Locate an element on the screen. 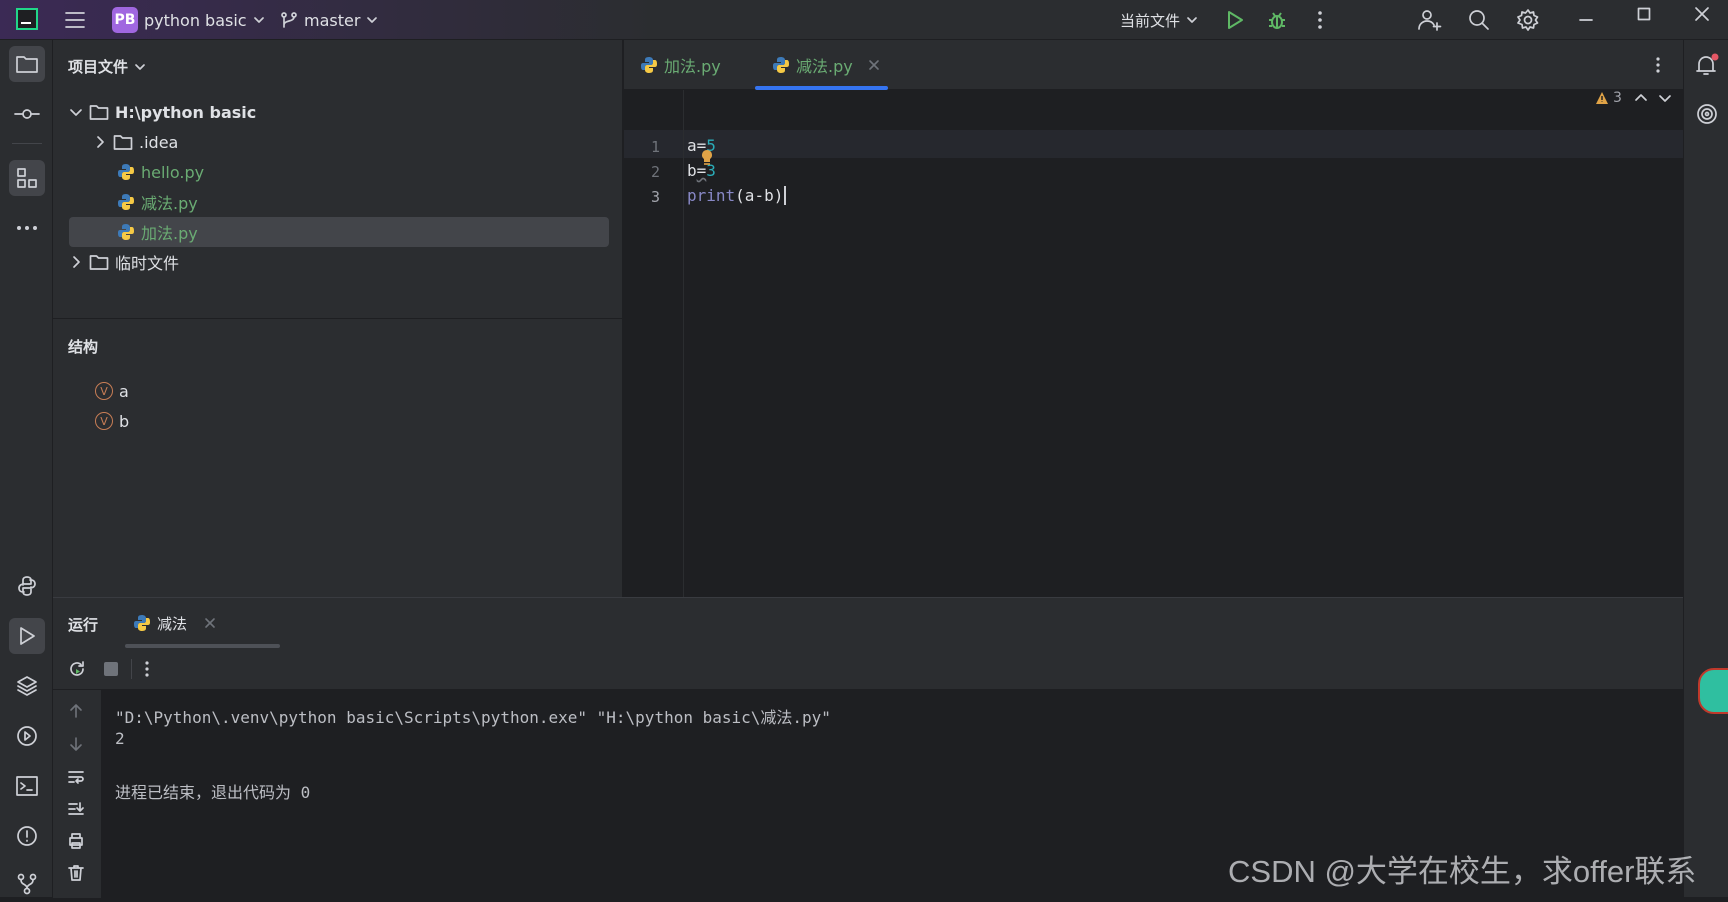  tree-label-hello: hello.py is located at coordinates (173, 172).